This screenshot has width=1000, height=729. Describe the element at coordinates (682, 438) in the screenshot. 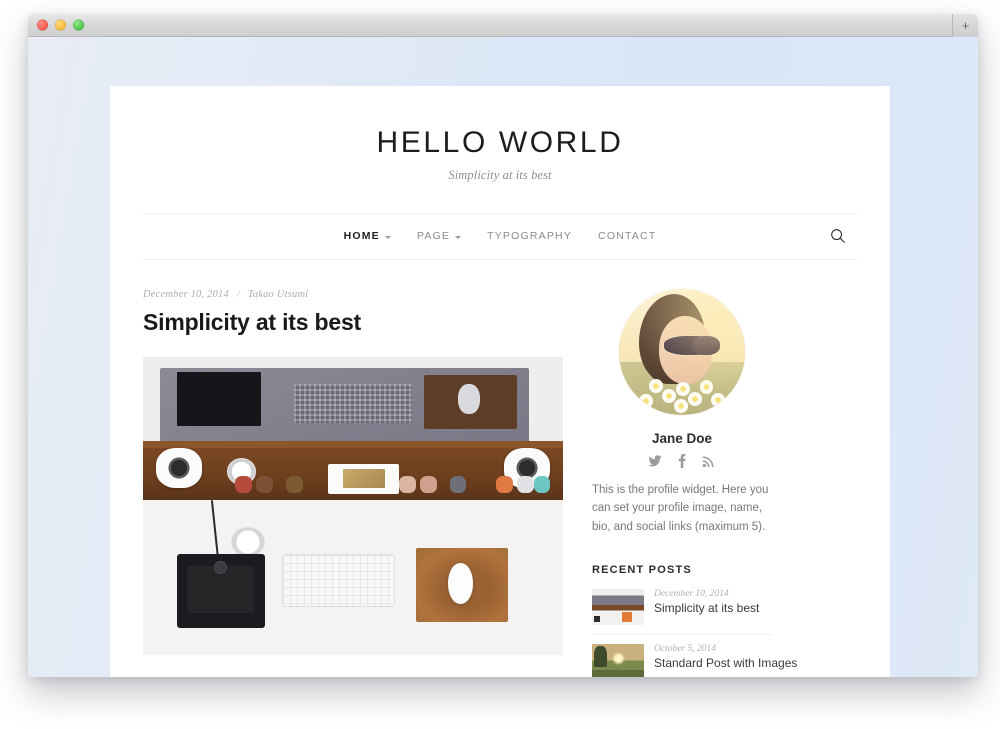

I see `profile-name: Jane Doe` at that location.